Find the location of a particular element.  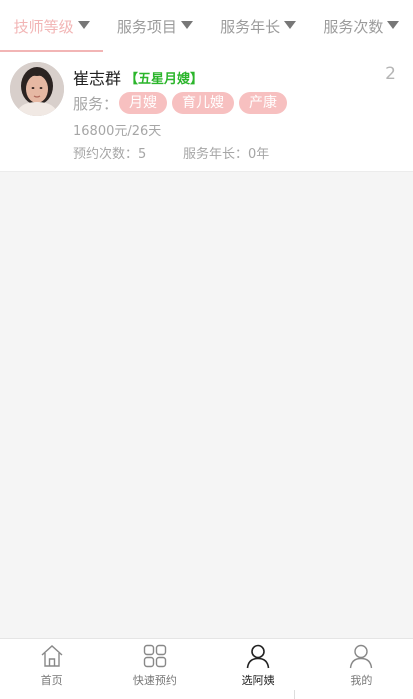

tab-quick-booking: 快速预约 is located at coordinates (154, 669).